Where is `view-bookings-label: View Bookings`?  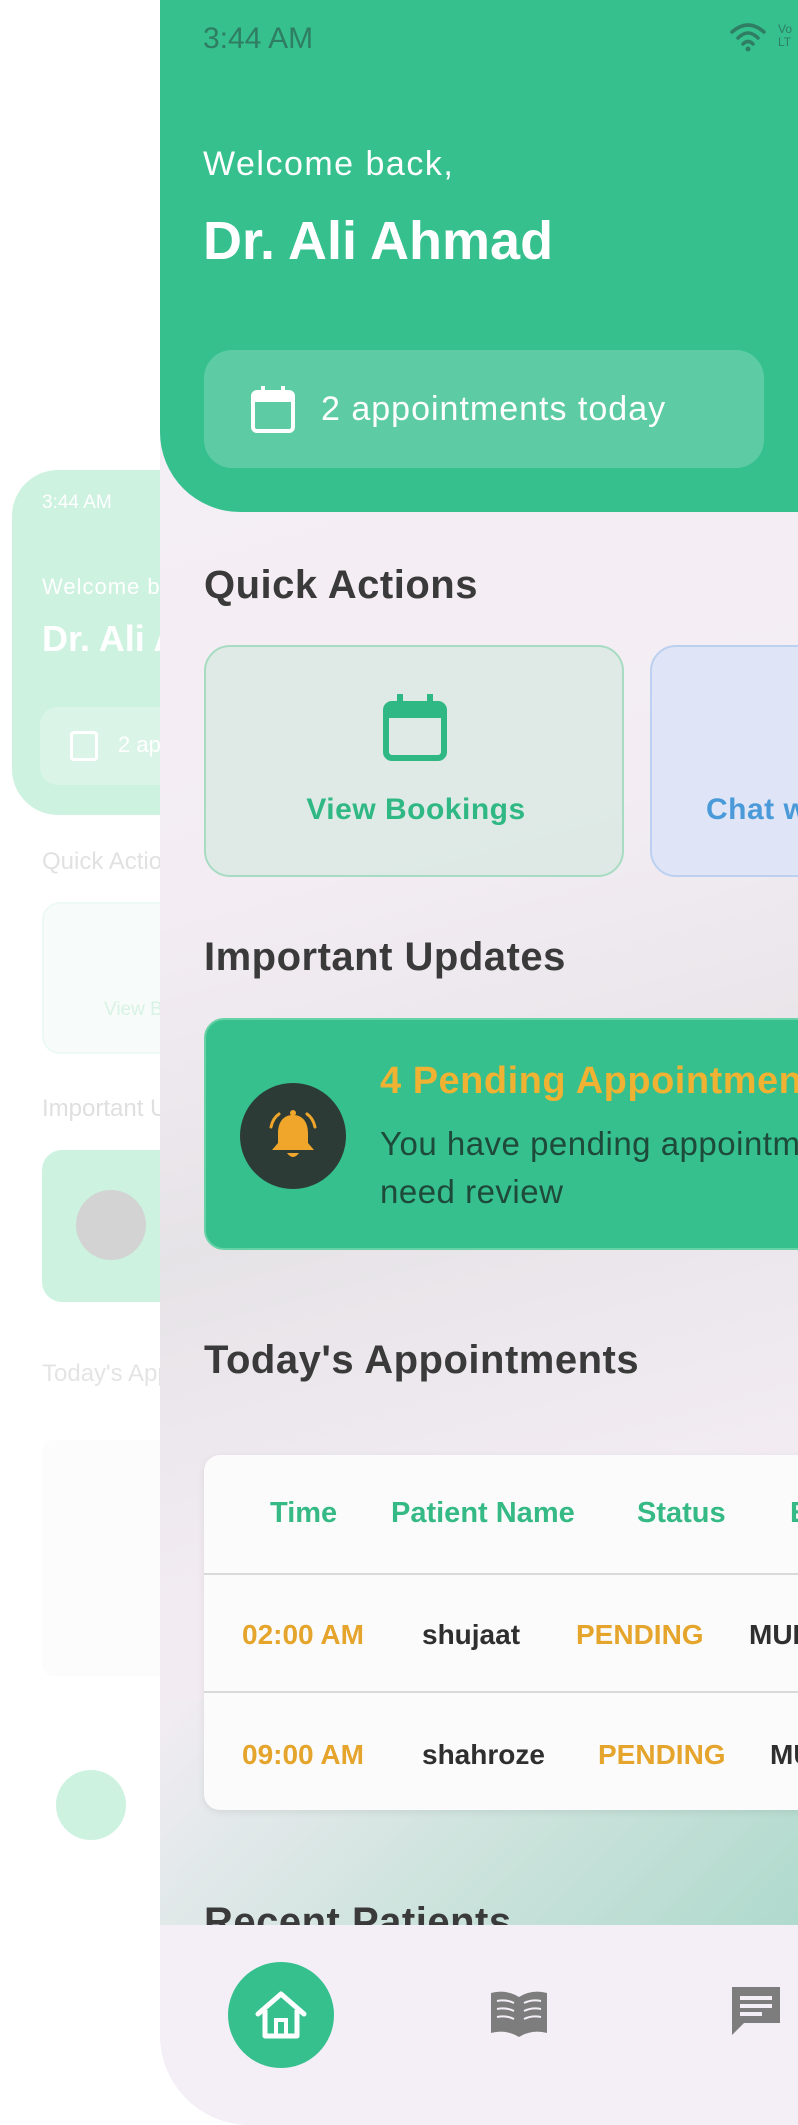
view-bookings-label: View Bookings is located at coordinates (416, 809).